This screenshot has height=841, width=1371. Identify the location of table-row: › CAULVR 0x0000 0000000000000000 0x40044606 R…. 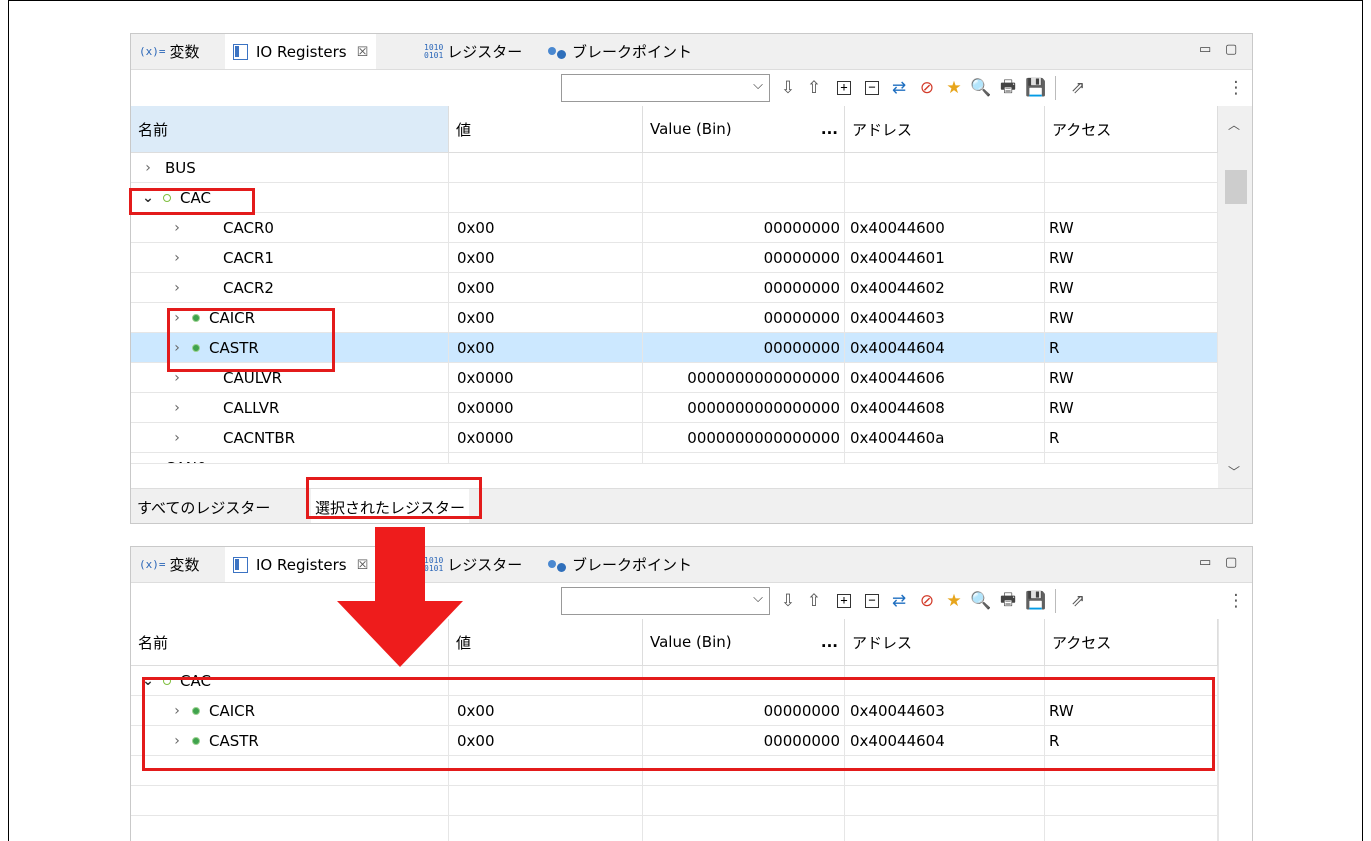
(674, 378).